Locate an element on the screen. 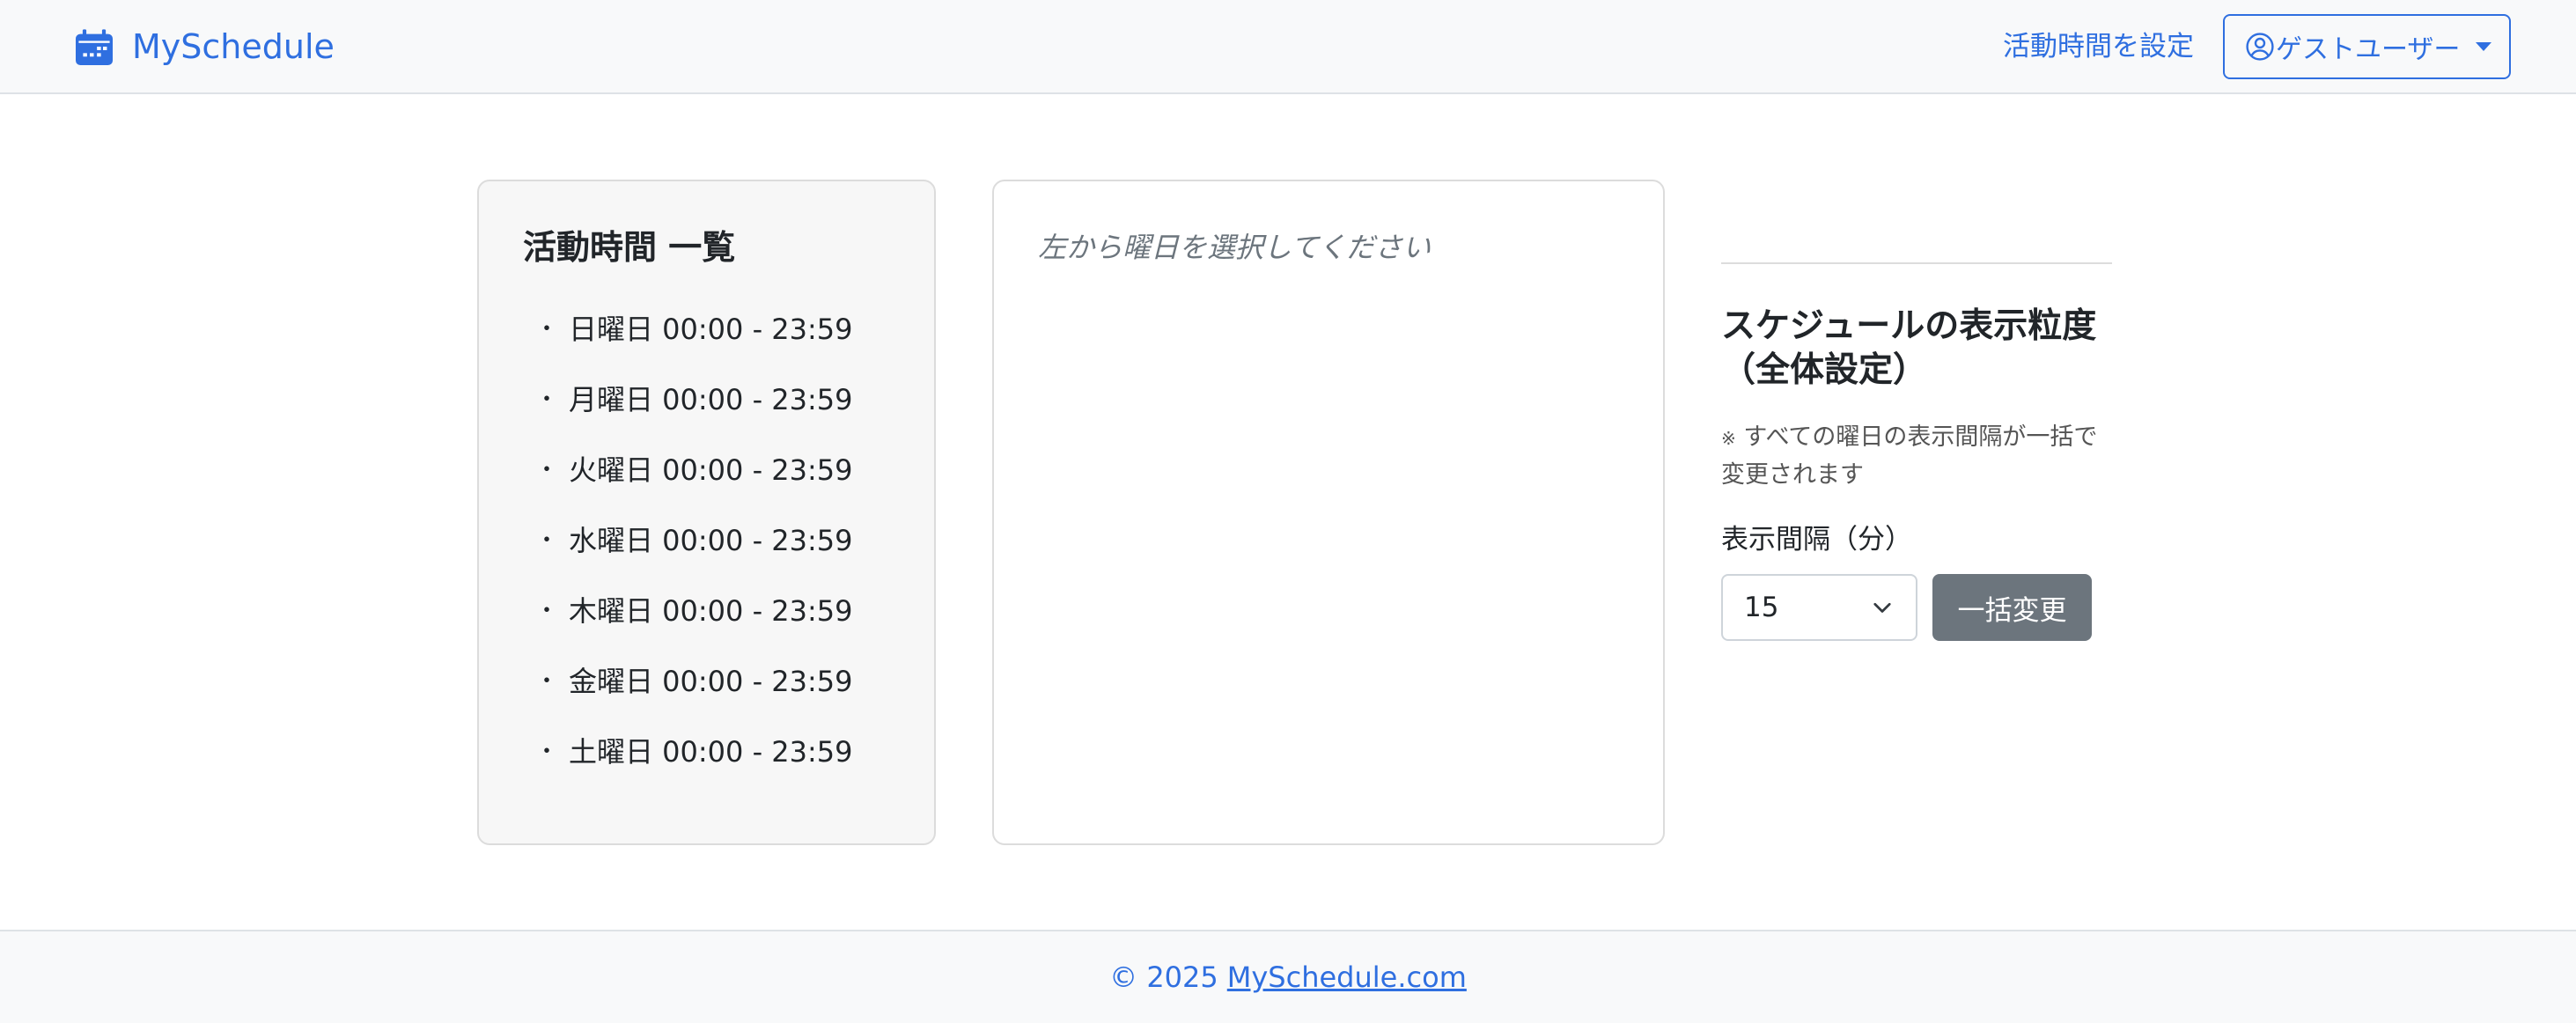 The width and height of the screenshot is (2576, 1023). activity-list-title: 活動時間 一覧 is located at coordinates (630, 248).